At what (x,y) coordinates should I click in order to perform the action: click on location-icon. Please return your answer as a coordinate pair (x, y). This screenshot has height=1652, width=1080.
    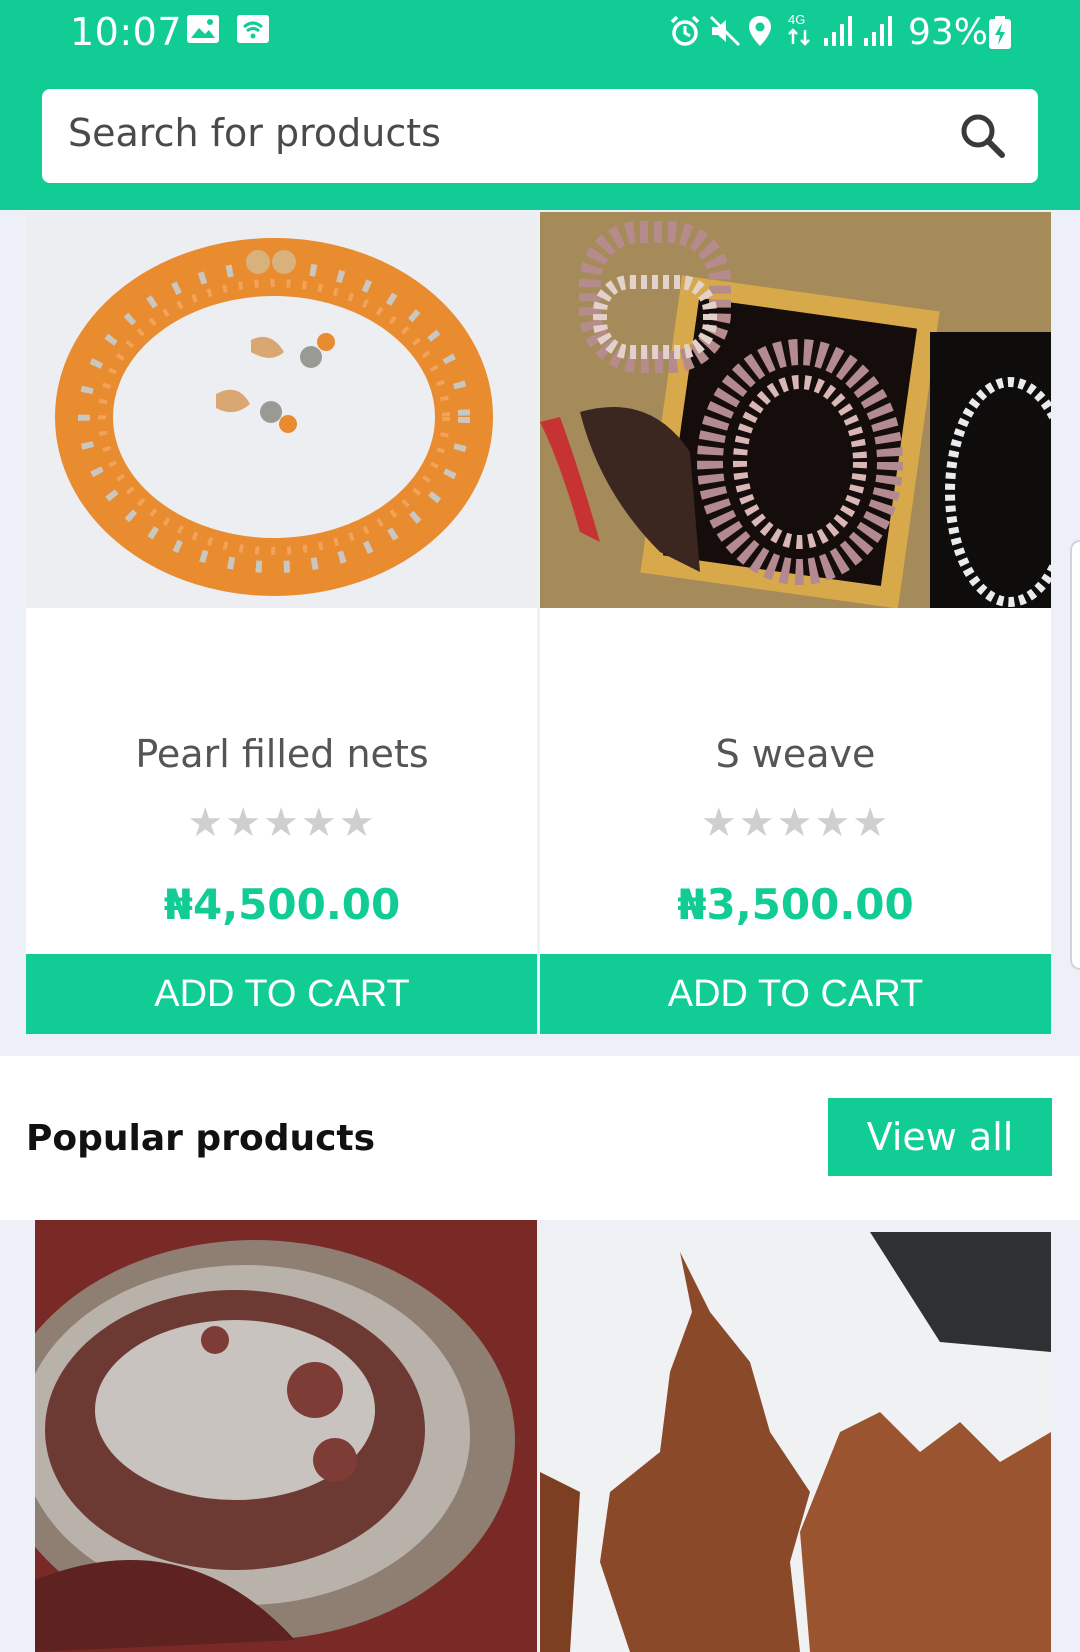
    Looking at the image, I should click on (760, 33).